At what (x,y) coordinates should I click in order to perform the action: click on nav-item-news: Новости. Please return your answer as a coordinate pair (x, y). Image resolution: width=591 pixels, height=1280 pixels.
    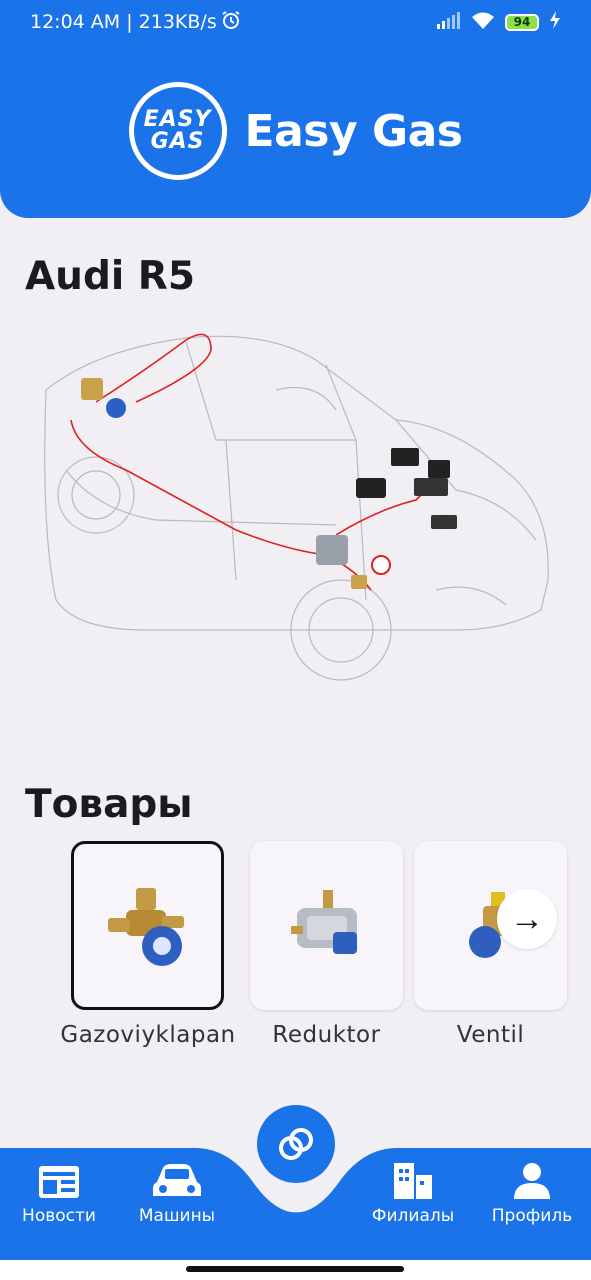
    Looking at the image, I should click on (59, 1193).